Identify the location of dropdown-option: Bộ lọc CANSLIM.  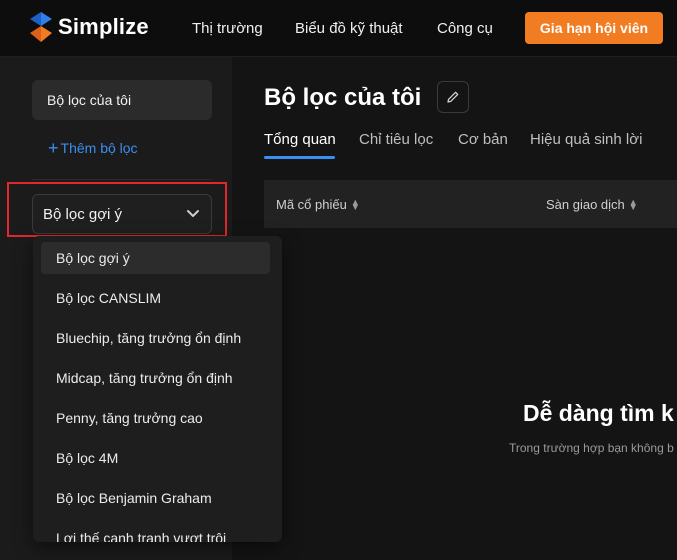
(155, 298).